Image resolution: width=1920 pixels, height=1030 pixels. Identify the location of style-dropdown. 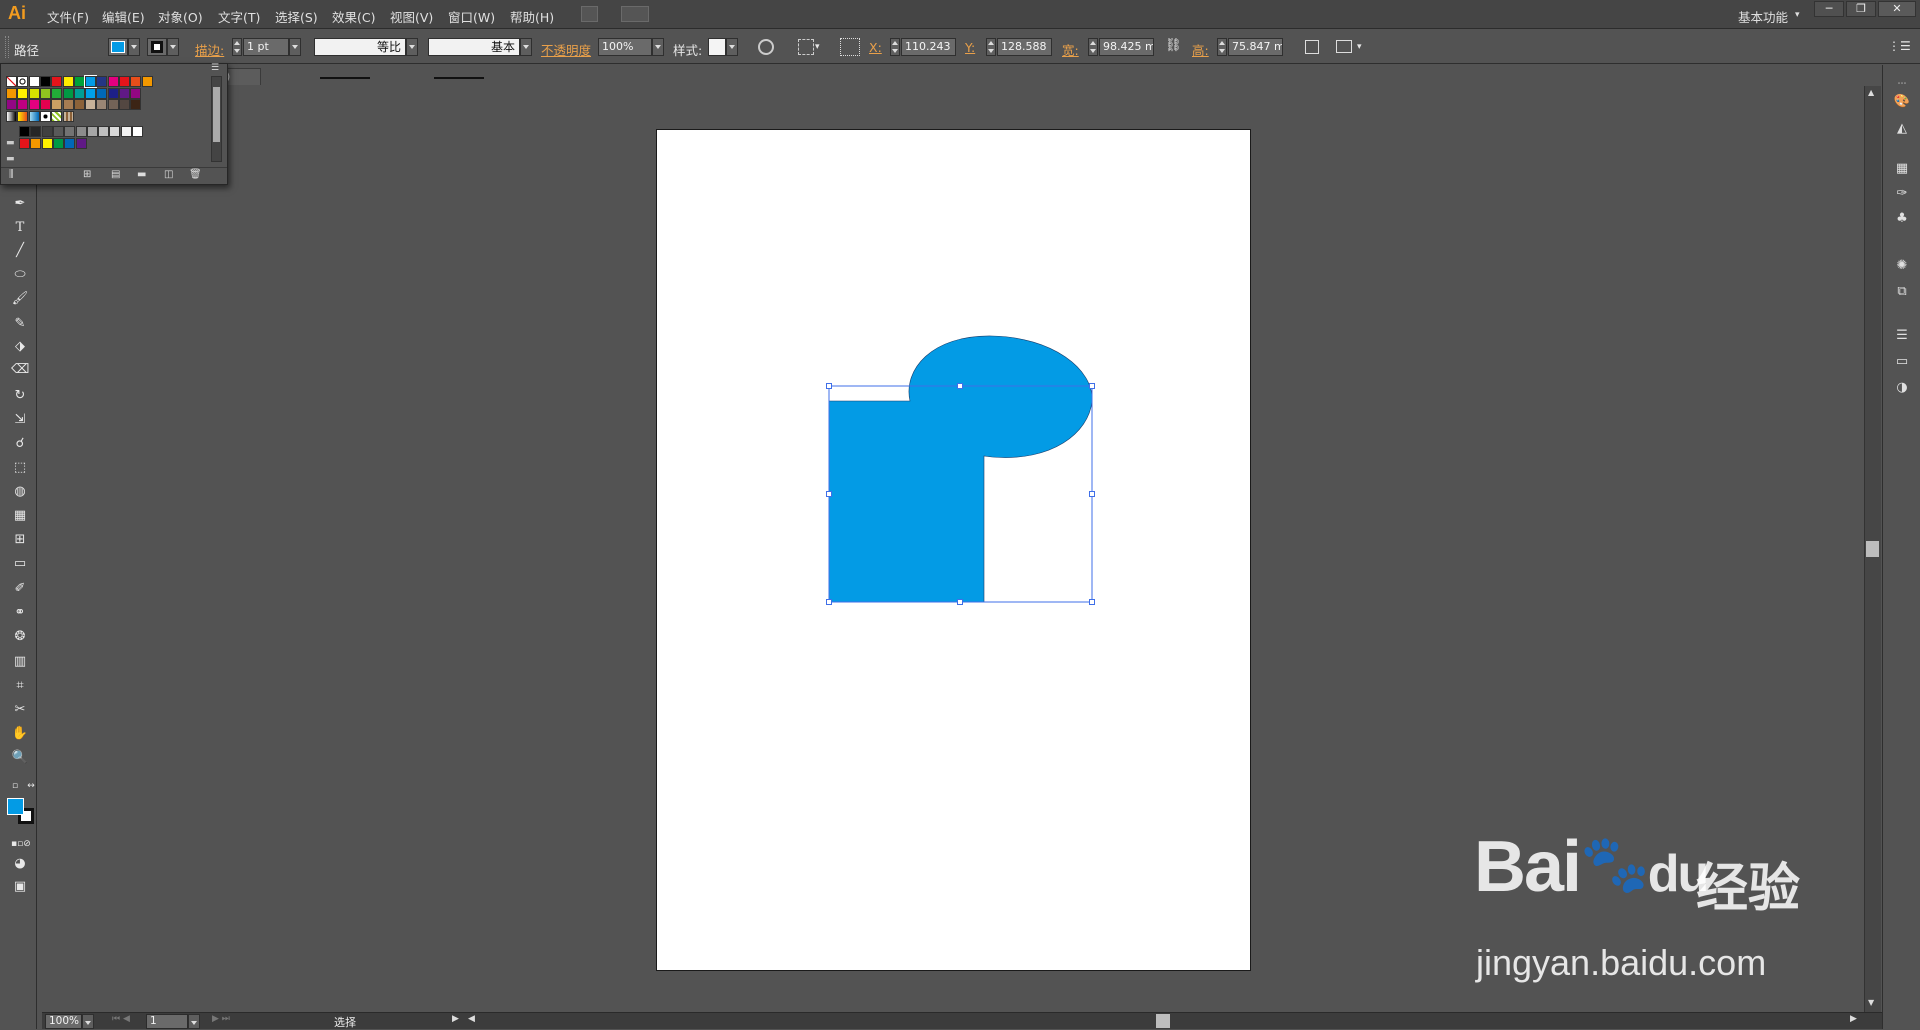
(732, 47).